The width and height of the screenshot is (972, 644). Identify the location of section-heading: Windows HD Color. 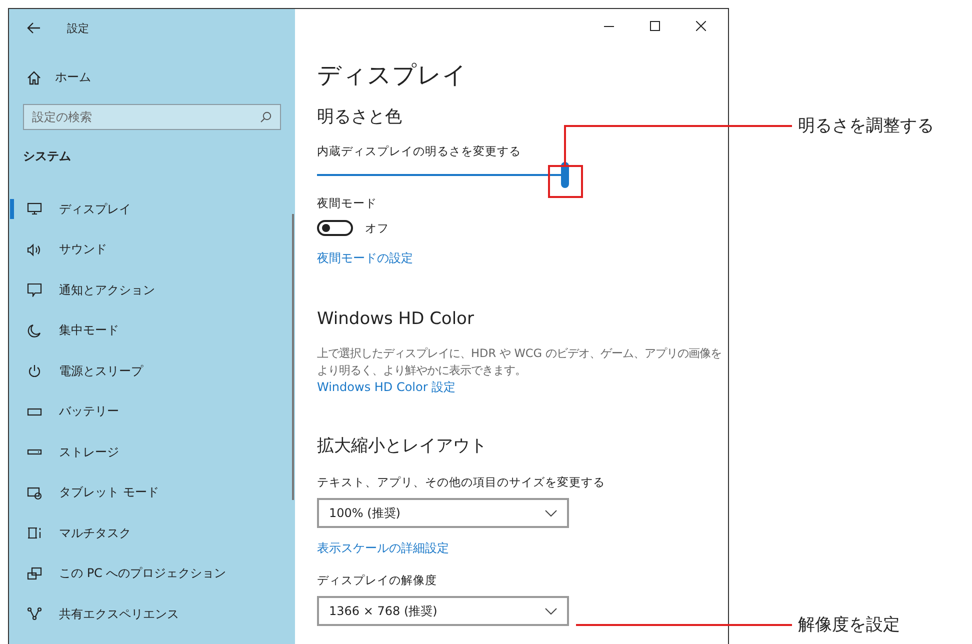
(395, 319).